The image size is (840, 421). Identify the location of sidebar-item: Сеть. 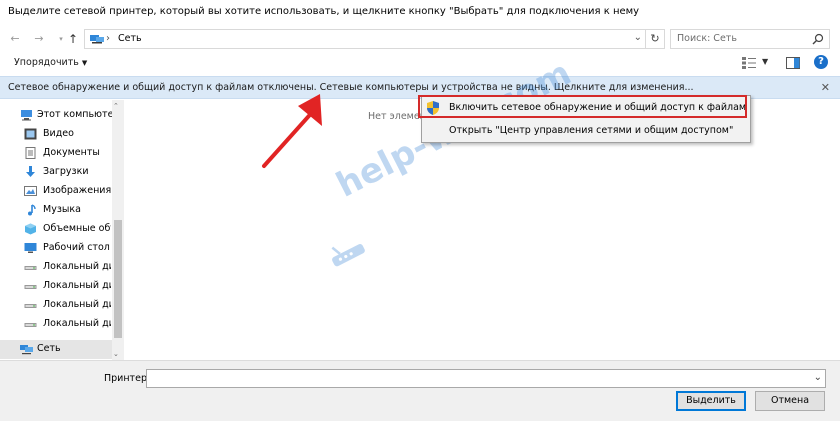
(56, 349).